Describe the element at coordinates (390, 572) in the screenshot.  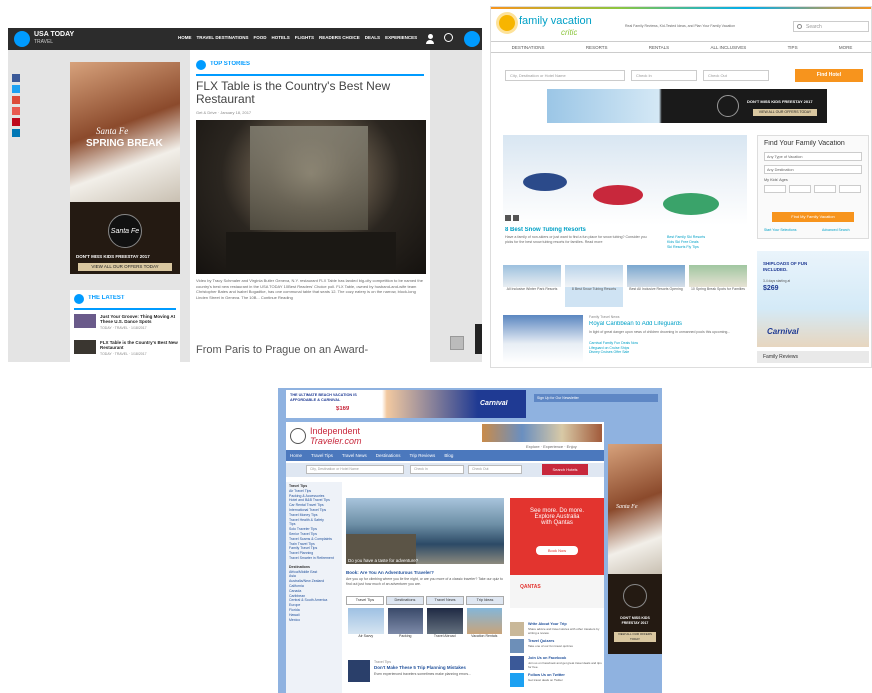
I see `article-title: Book: Are You An Adventurous Traveler?` at that location.